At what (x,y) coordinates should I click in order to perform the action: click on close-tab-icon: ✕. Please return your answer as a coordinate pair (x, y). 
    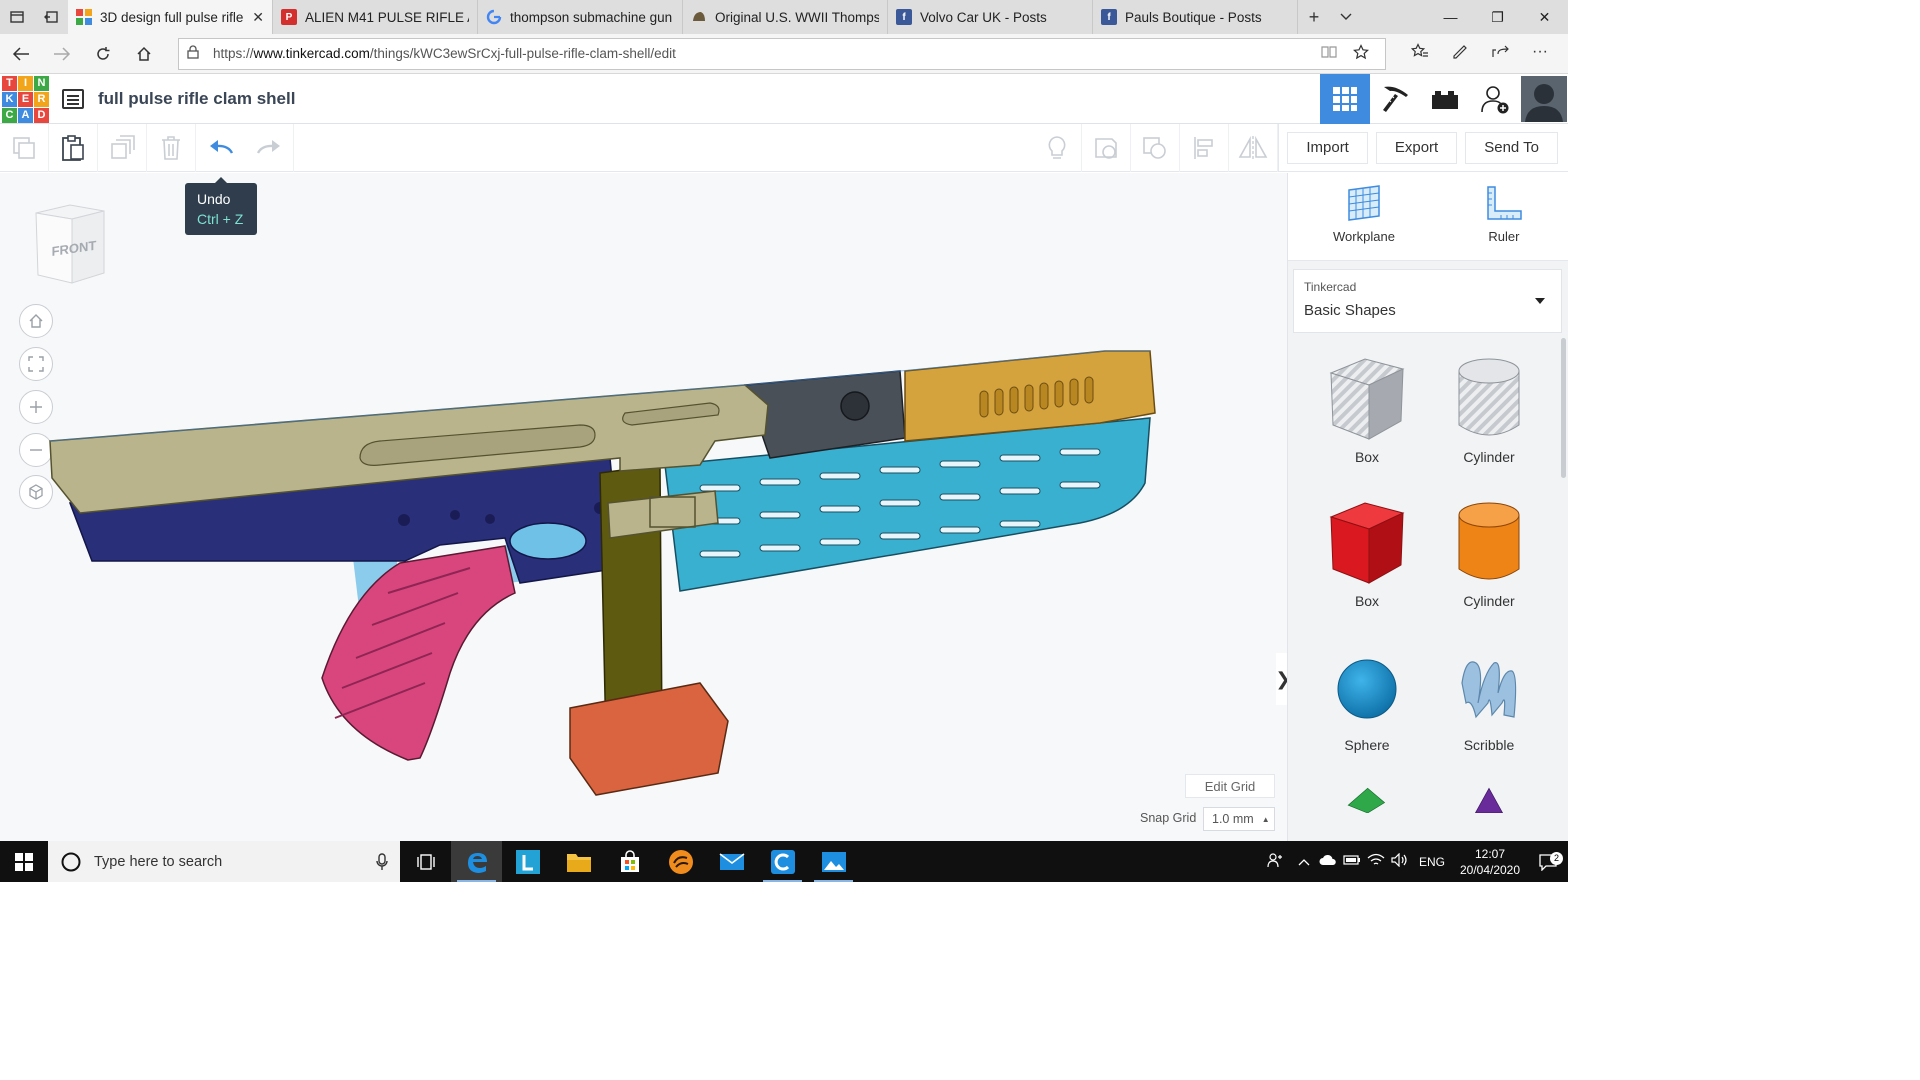
    Looking at the image, I should click on (258, 17).